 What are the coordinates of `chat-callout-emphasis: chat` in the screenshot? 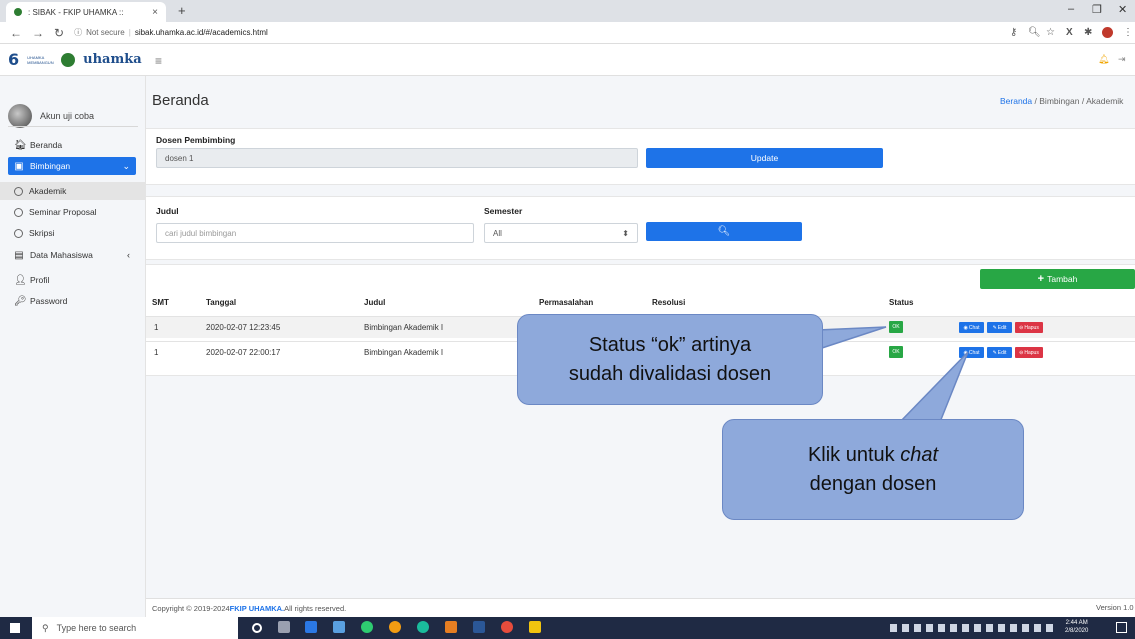 It's located at (919, 454).